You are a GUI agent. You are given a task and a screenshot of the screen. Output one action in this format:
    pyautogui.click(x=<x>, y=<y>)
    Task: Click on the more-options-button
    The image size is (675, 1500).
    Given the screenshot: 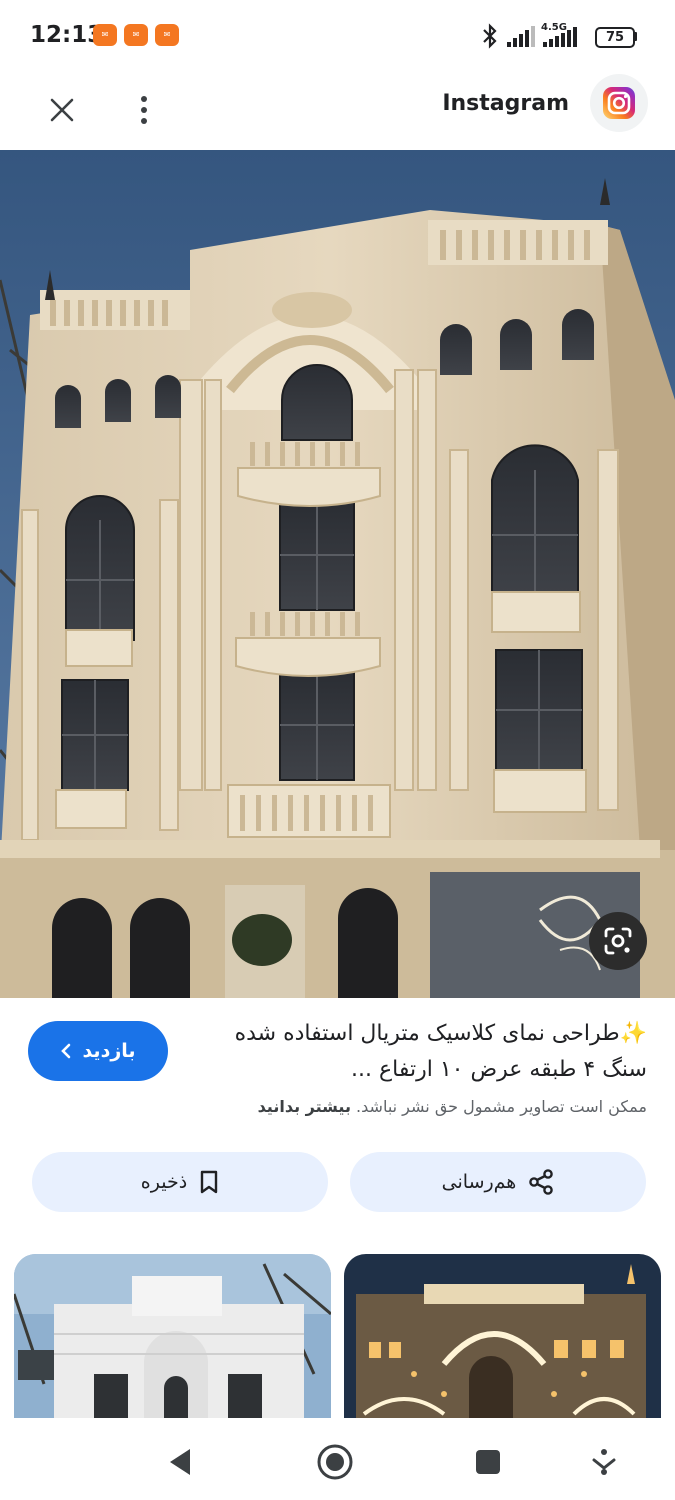 What is the action you would take?
    pyautogui.click(x=144, y=110)
    